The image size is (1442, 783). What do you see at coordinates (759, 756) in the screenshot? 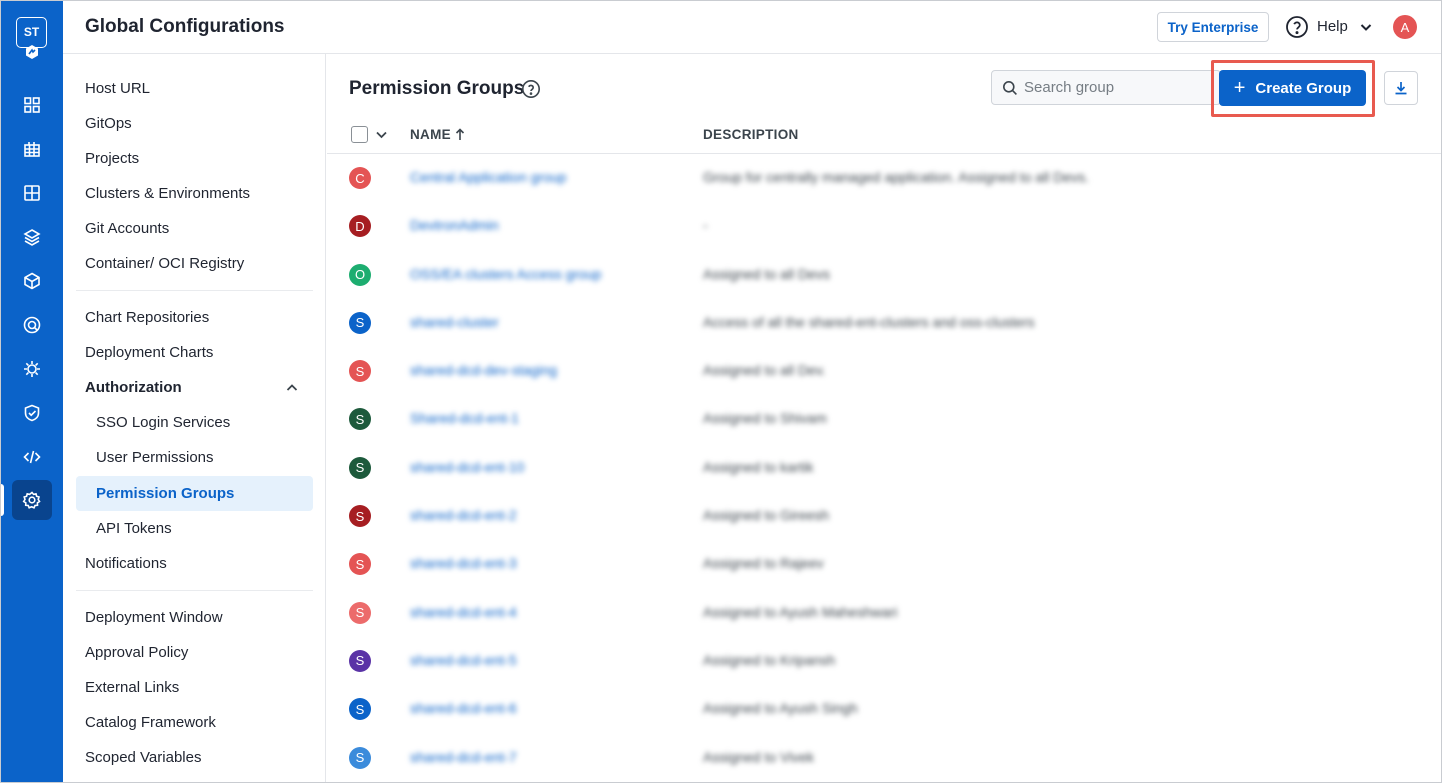
I see `group-description: Assigned to Vivek` at bounding box center [759, 756].